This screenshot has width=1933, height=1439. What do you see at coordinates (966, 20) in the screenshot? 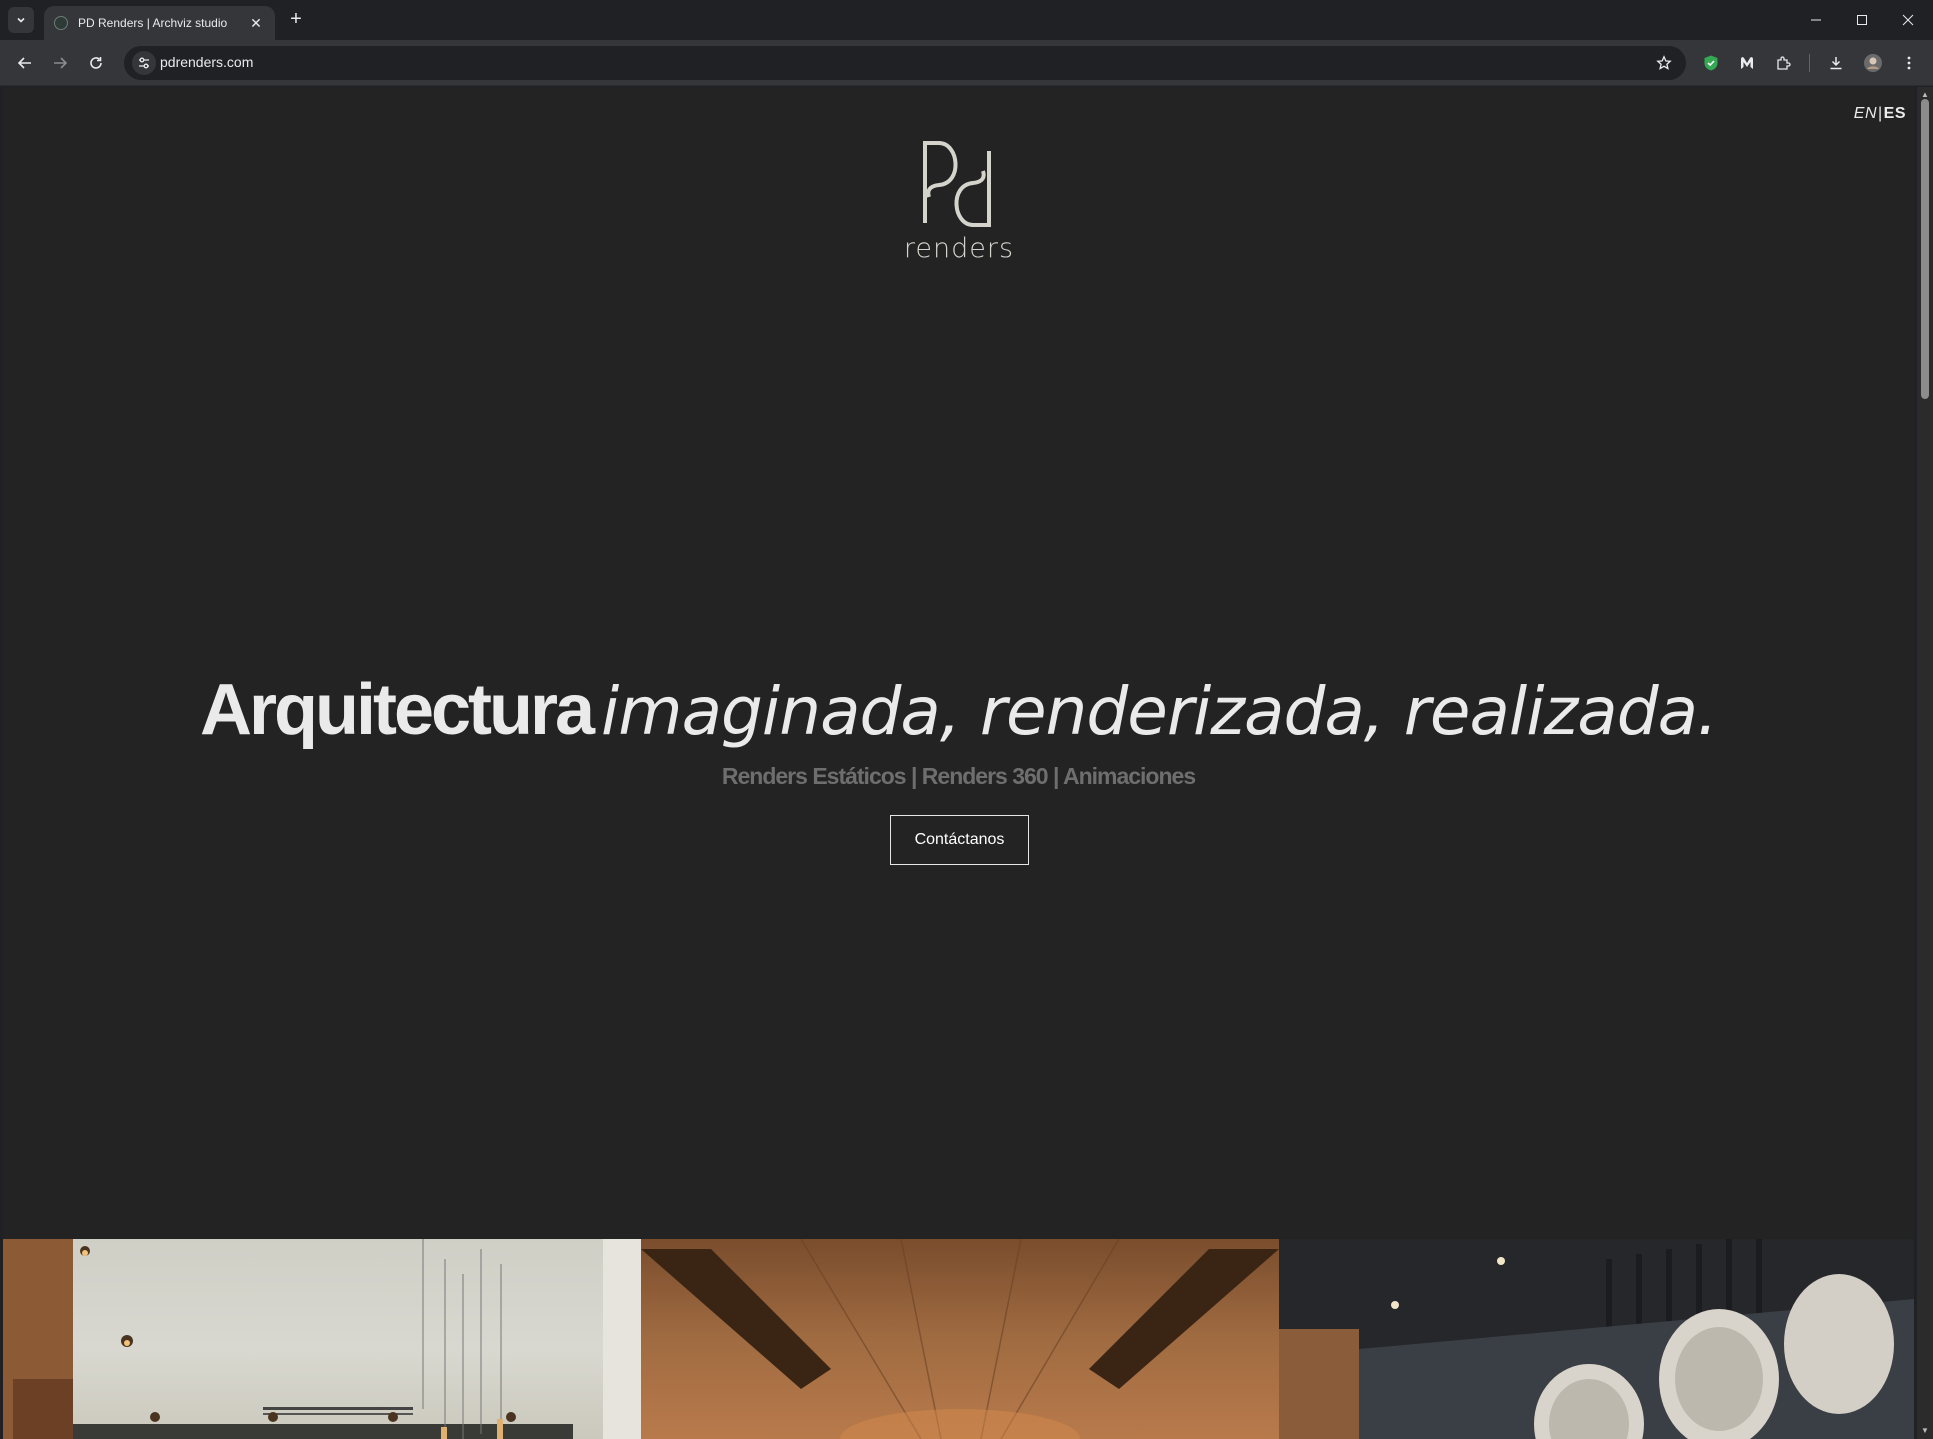
I see `tab-strip: PD Renders | Archviz studio ✕ +` at bounding box center [966, 20].